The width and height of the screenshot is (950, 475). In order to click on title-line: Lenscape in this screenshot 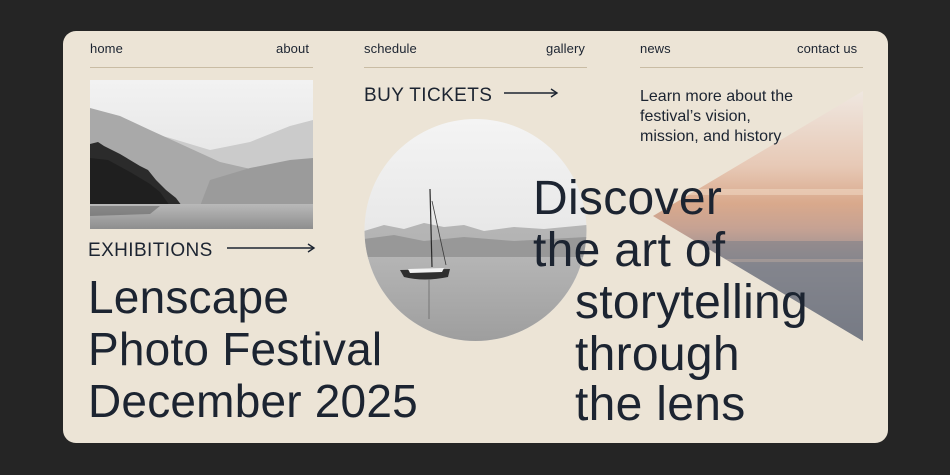, I will do `click(189, 297)`.